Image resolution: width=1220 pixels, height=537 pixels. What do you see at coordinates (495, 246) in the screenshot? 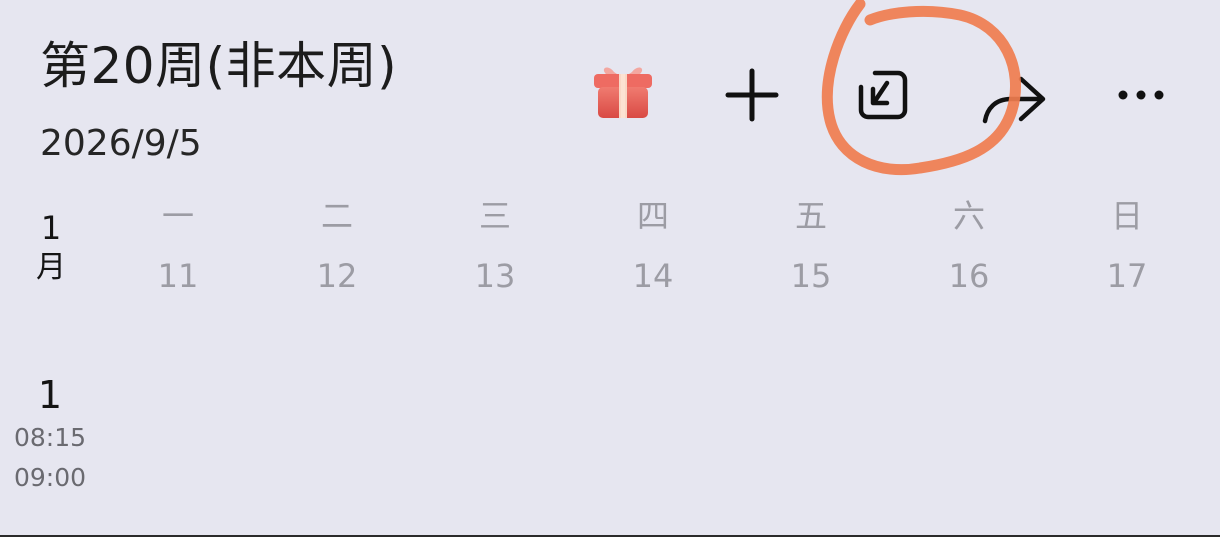
I see `day-column-wed: 三 13` at bounding box center [495, 246].